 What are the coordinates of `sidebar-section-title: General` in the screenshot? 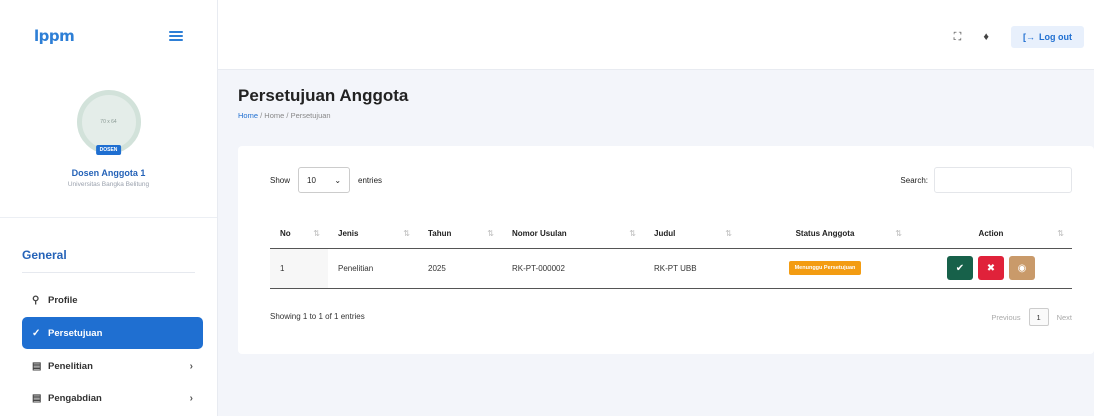 It's located at (108, 260).